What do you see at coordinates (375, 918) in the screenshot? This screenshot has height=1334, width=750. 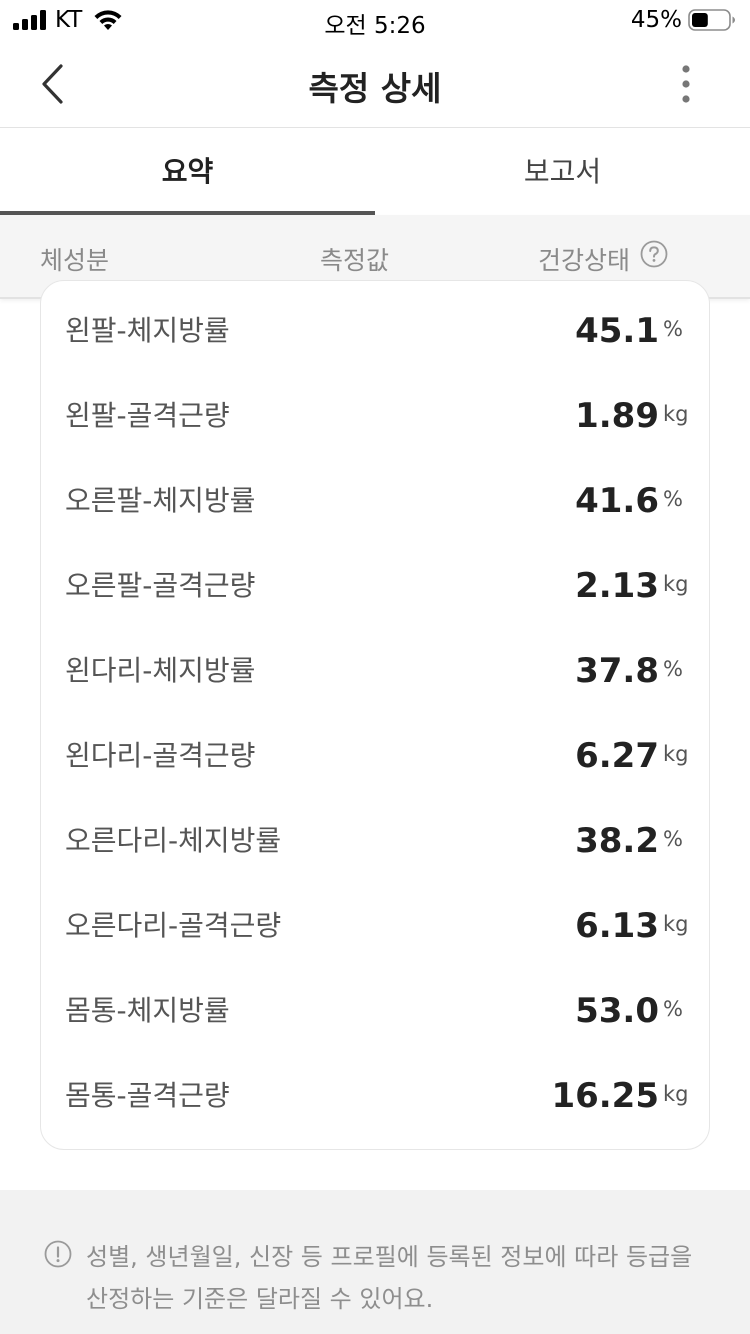 I see `list-item: 오른다리-골격근량 6.13 kg` at bounding box center [375, 918].